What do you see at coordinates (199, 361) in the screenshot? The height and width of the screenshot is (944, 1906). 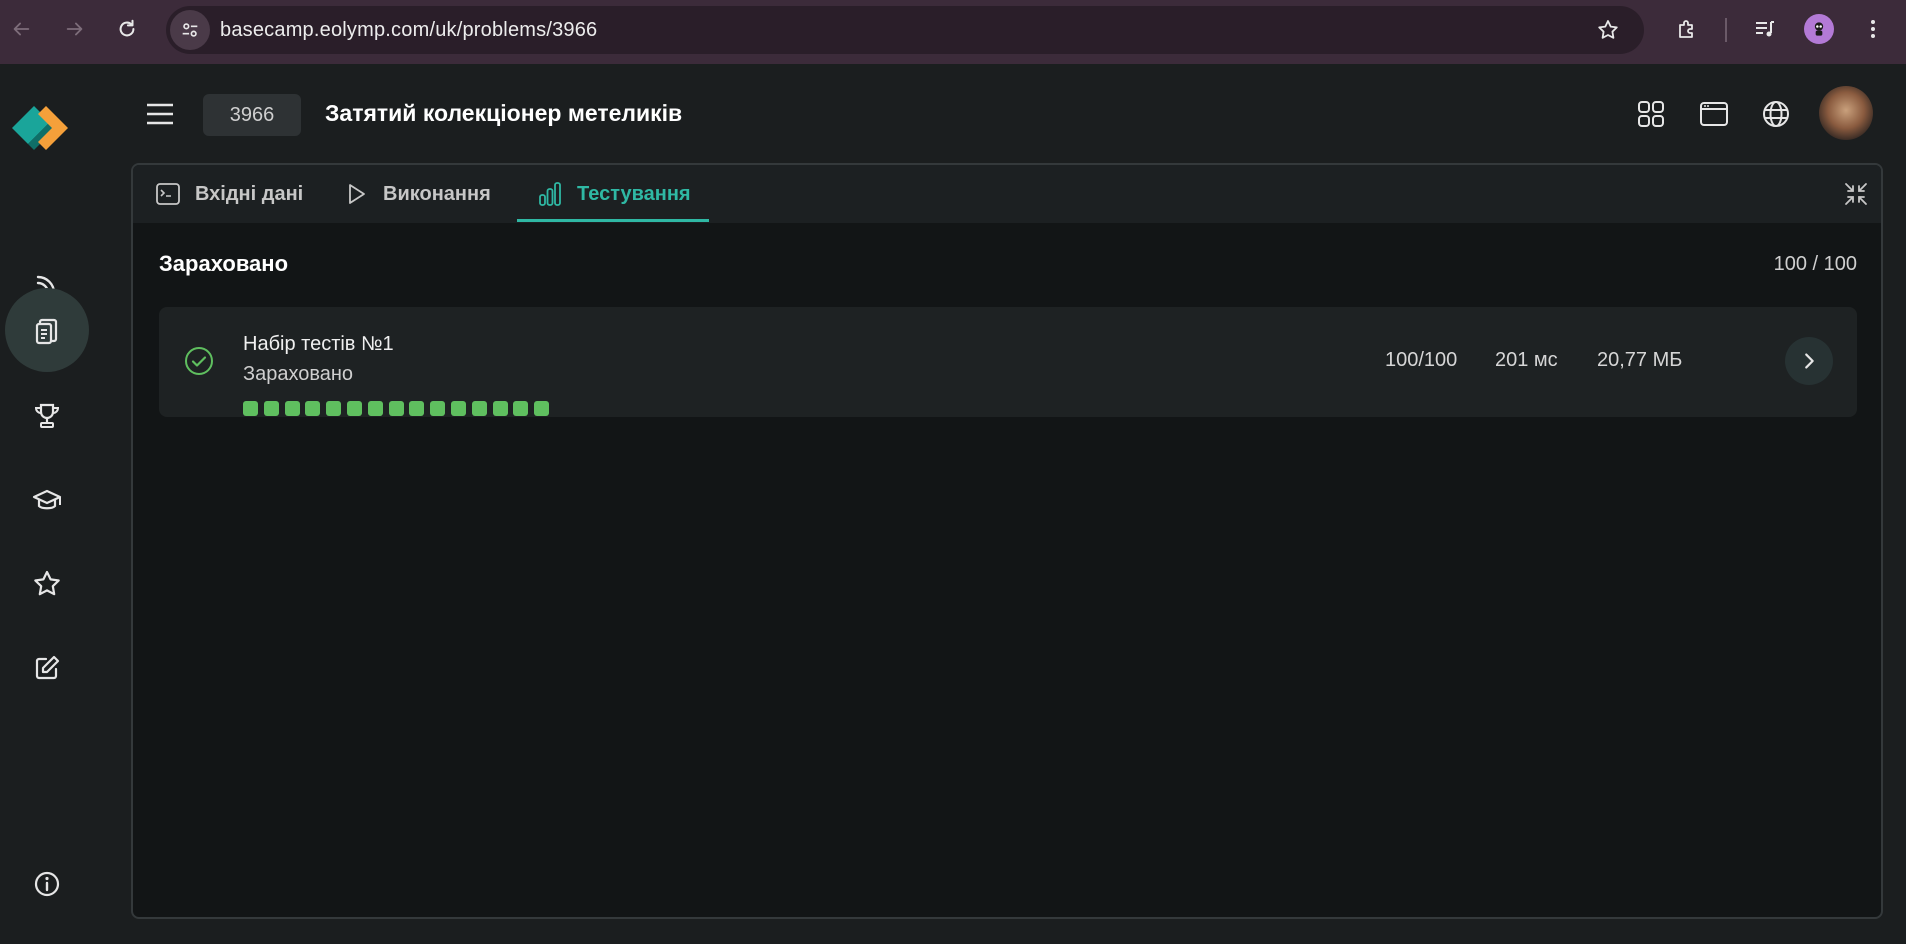 I see `check-circle-icon` at bounding box center [199, 361].